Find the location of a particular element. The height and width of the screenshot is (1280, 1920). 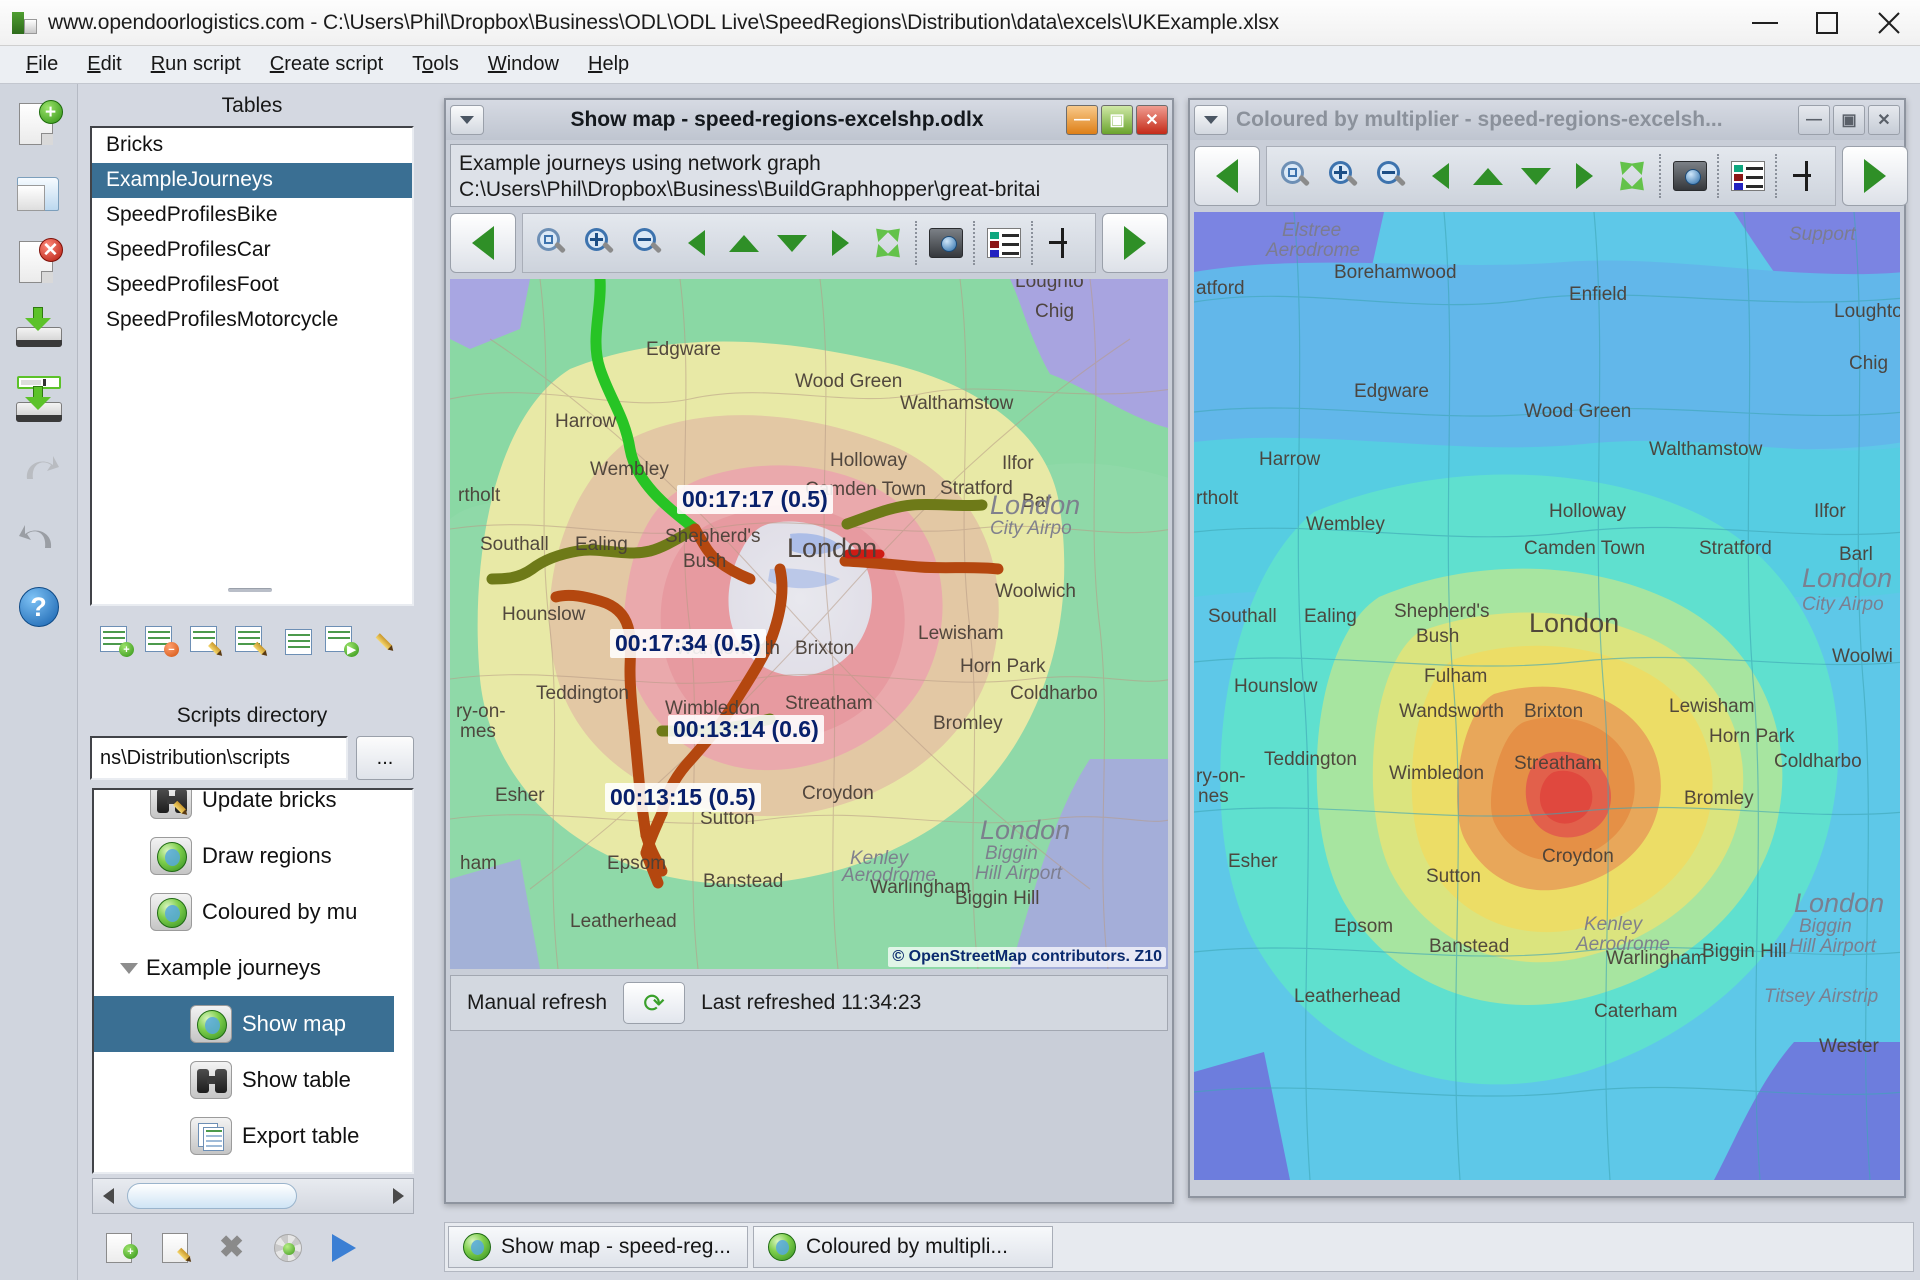

toolbar-separator is located at coordinates (1719, 176).